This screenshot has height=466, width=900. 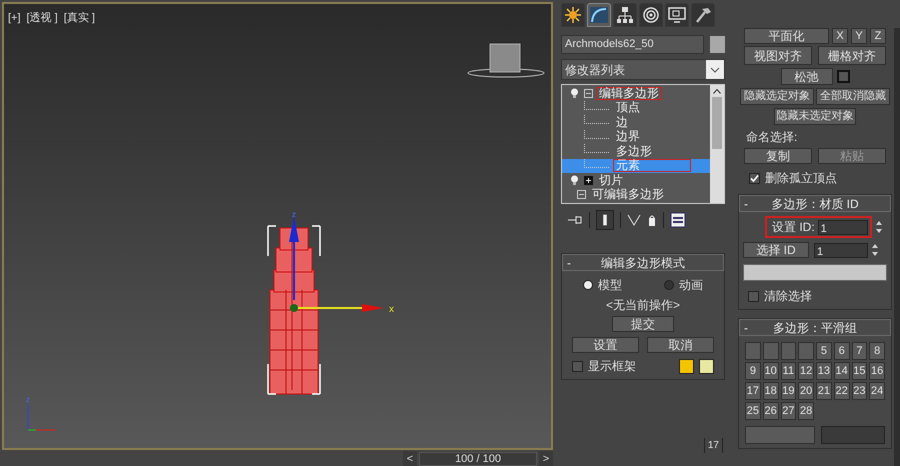 I want to click on smoothing-group-button: 24, so click(x=877, y=391).